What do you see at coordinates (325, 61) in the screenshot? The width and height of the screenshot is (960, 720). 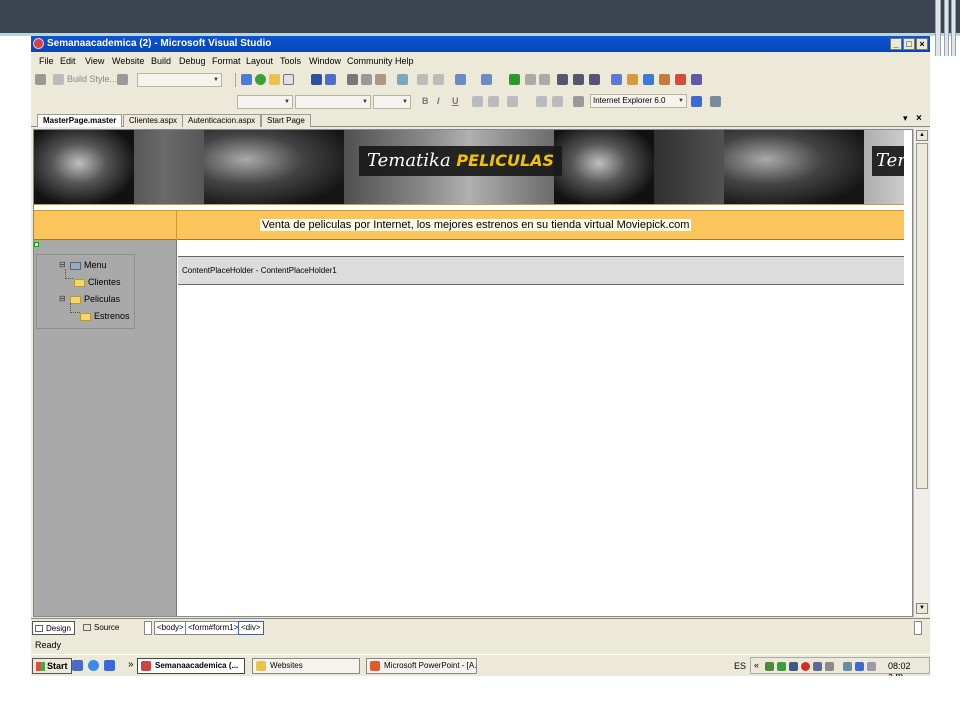 I see `menu-window: Window` at bounding box center [325, 61].